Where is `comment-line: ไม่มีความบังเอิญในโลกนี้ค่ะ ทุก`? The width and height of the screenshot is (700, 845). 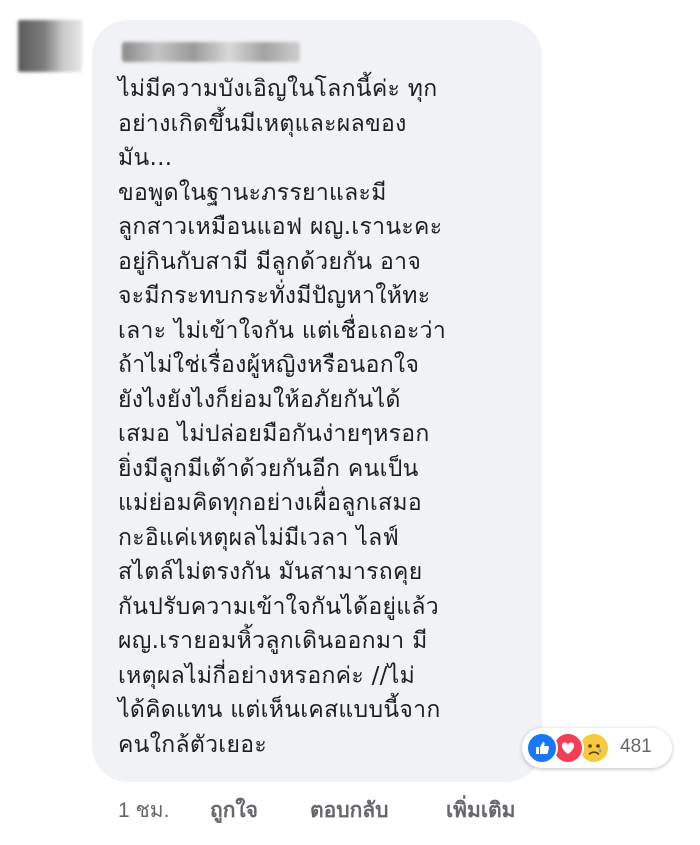
comment-line: ไม่มีความบังเอิญในโลกนี้ค่ะ ทุก is located at coordinates (278, 89).